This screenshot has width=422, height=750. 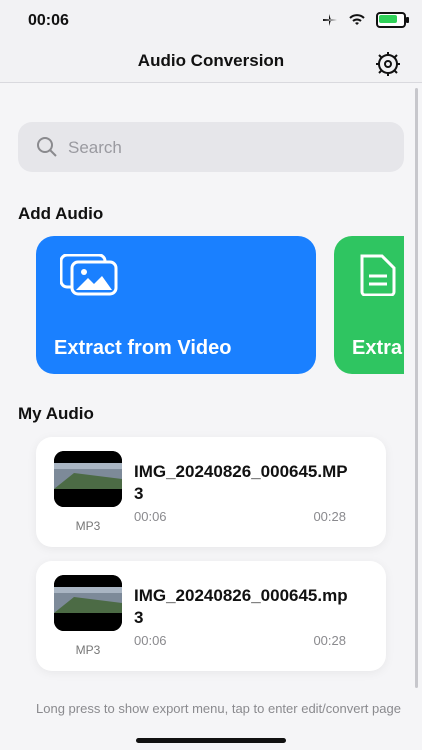 What do you see at coordinates (241, 606) in the screenshot?
I see `audio-title: IMG_20240826_000645.mp3` at bounding box center [241, 606].